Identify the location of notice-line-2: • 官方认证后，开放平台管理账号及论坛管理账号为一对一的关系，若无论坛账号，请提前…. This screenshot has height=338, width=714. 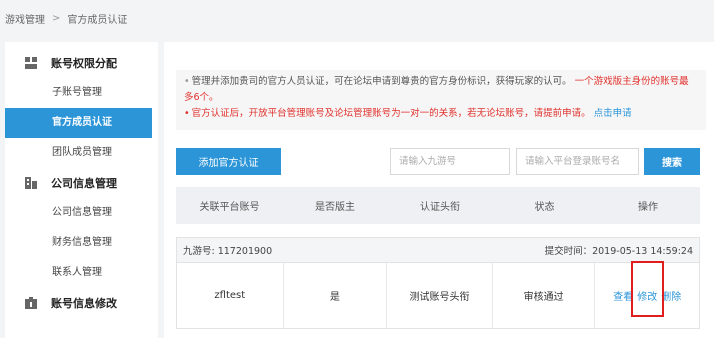
(441, 114).